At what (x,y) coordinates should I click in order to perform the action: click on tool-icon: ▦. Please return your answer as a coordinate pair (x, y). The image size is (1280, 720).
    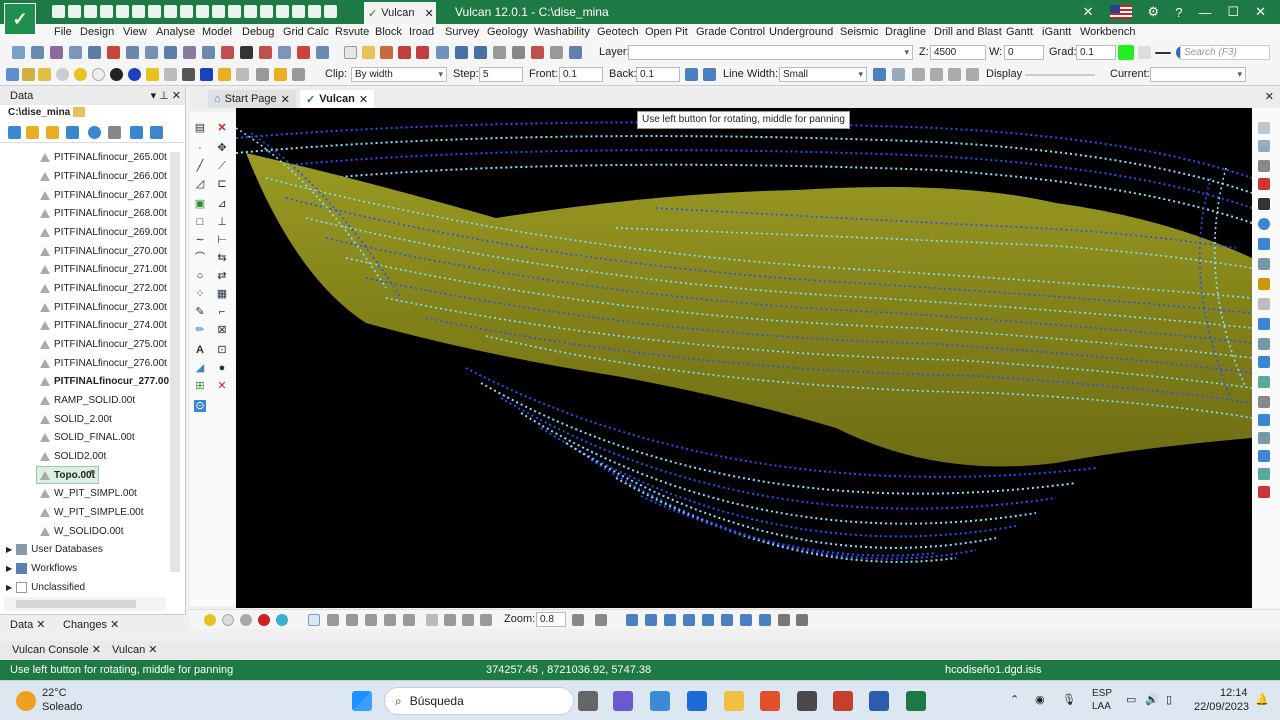
    Looking at the image, I should click on (222, 294).